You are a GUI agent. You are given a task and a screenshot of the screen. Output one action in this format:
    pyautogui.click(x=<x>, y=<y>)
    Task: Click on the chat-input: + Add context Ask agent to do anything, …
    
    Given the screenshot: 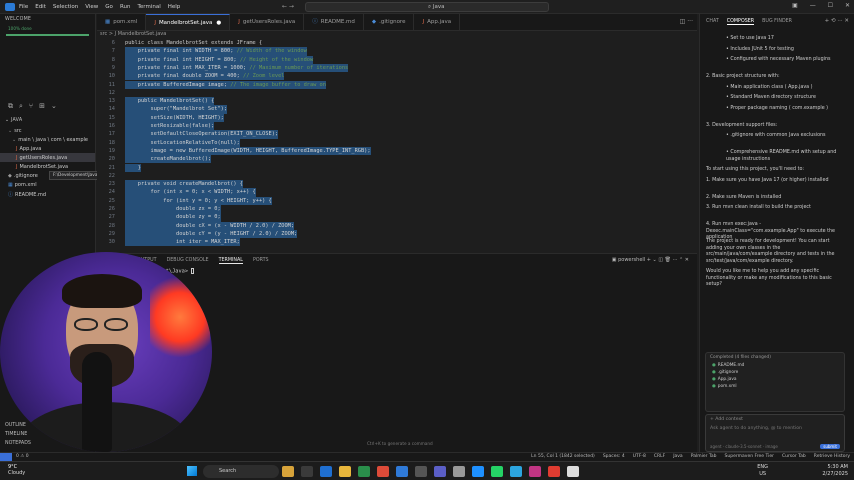 What is the action you would take?
    pyautogui.click(x=775, y=433)
    